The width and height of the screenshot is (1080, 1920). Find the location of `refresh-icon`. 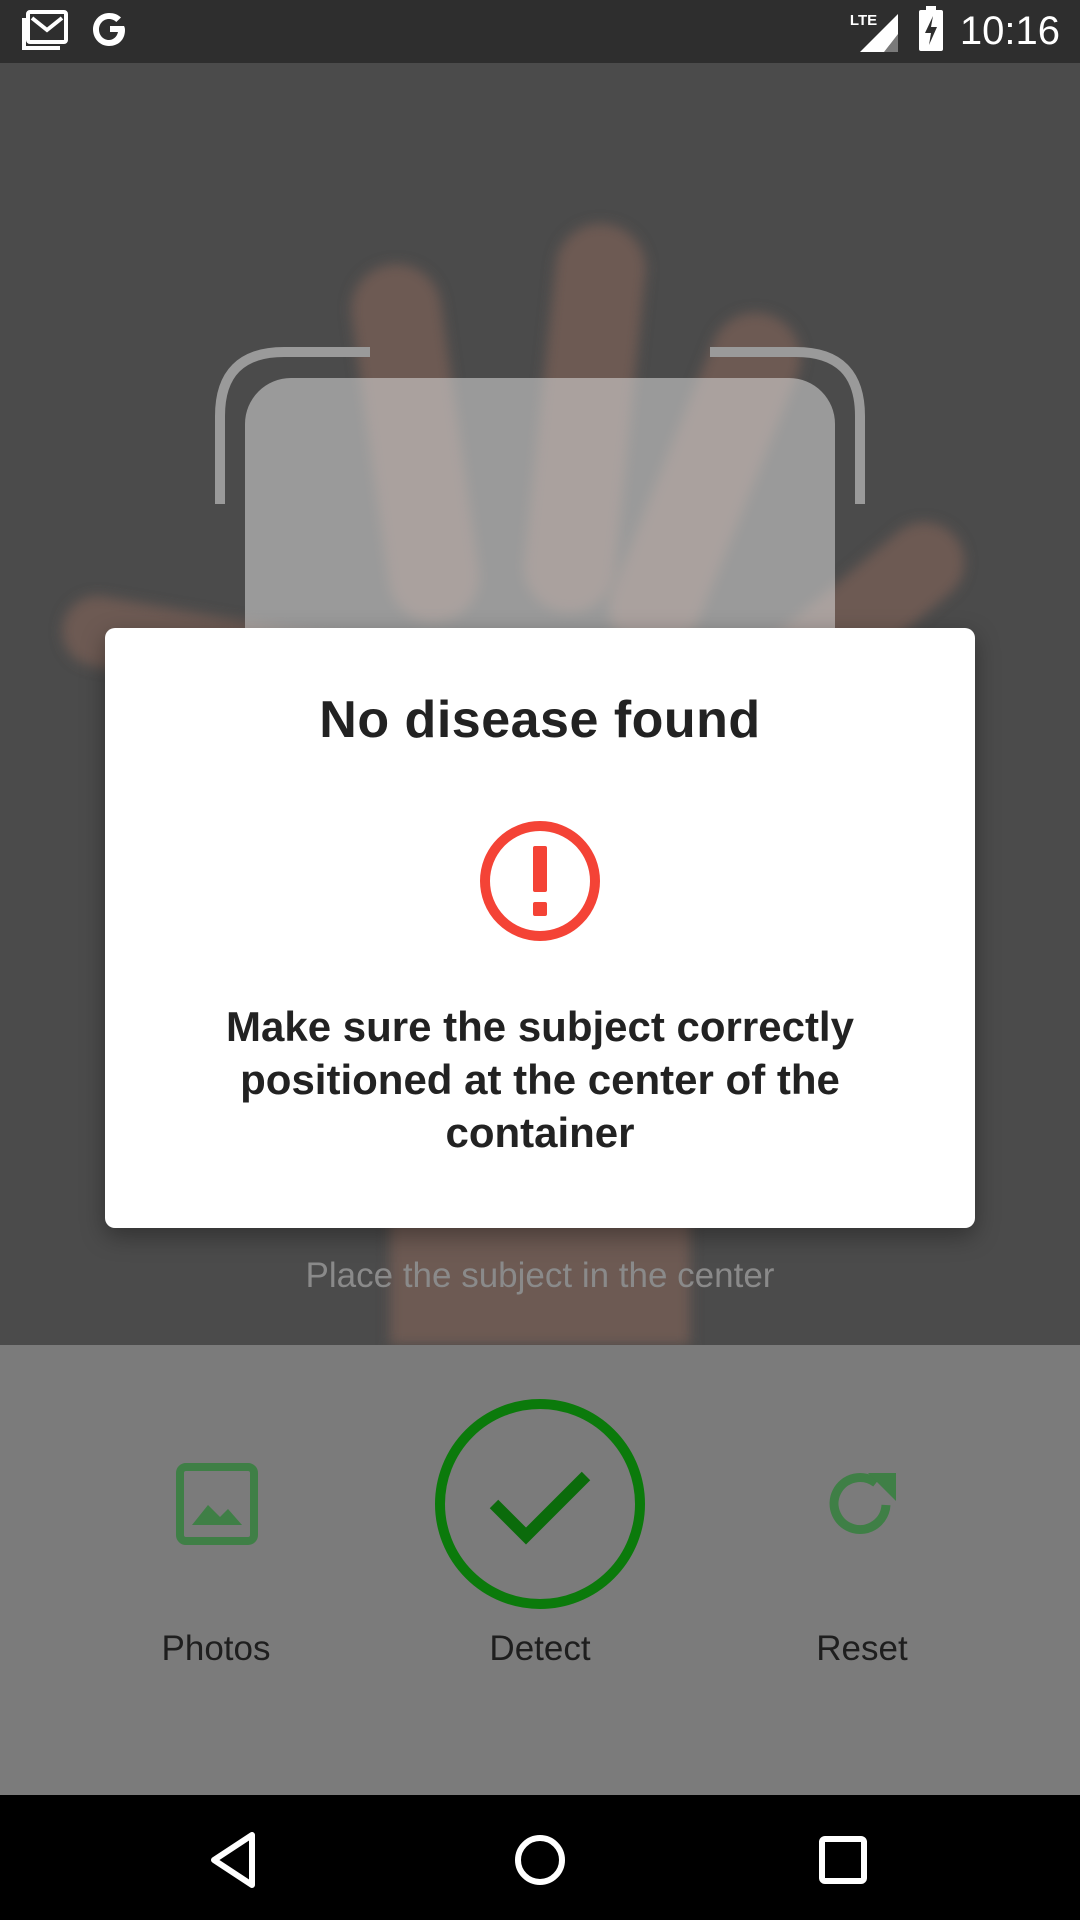

refresh-icon is located at coordinates (862, 1503).